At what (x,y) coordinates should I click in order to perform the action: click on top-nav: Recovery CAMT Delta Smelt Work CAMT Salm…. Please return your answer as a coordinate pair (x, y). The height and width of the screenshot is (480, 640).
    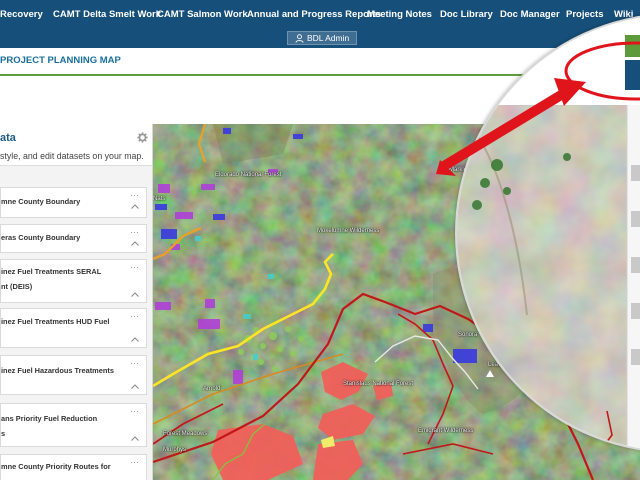
    Looking at the image, I should click on (320, 24).